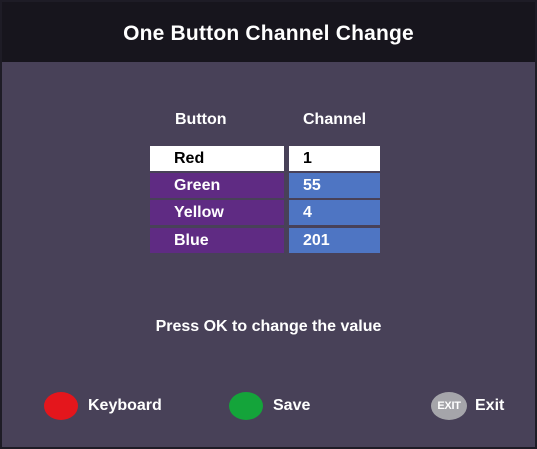 The height and width of the screenshot is (449, 537). I want to click on save-label: Save, so click(292, 405).